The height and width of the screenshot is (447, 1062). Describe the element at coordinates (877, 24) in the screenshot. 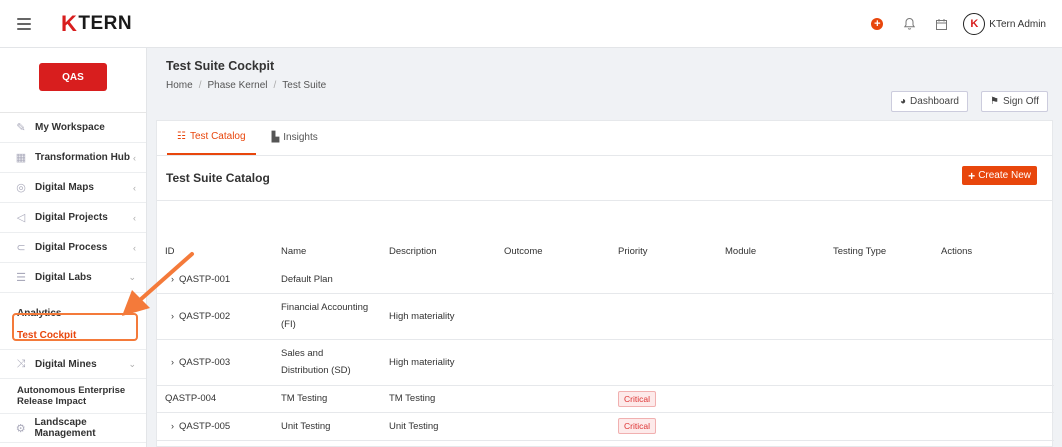

I see `add-icon: +` at that location.